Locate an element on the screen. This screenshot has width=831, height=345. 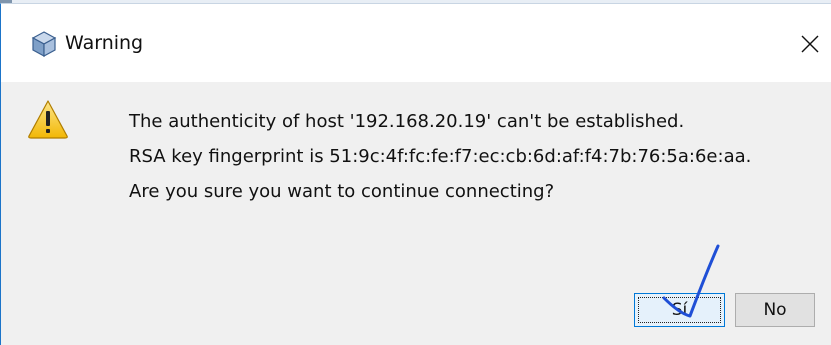
no-button: No is located at coordinates (775, 310).